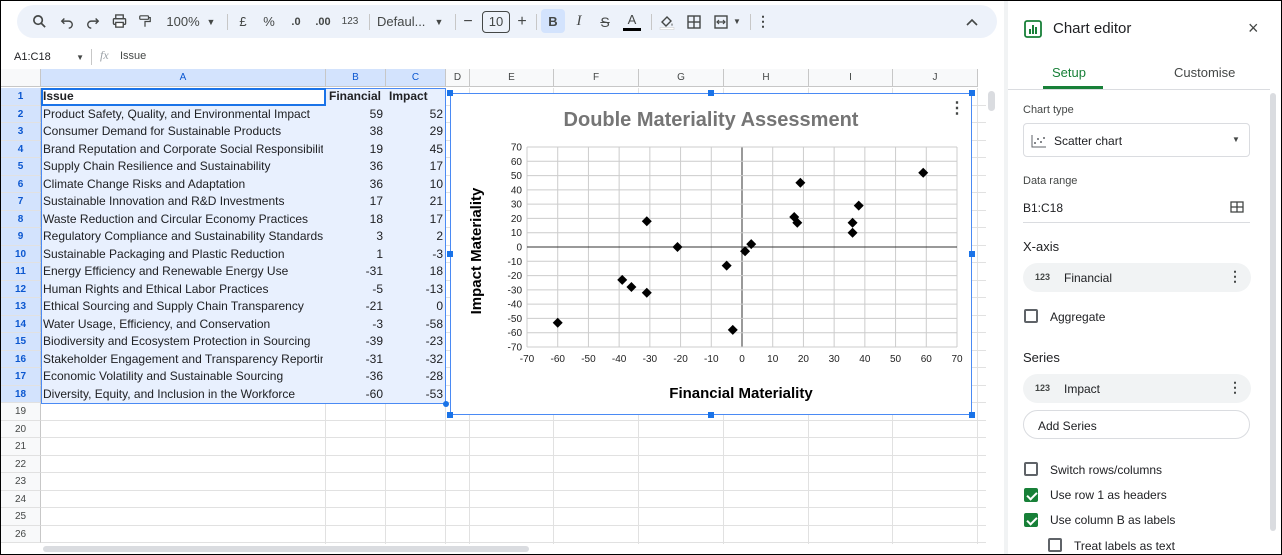 This screenshot has height=555, width=1282. Describe the element at coordinates (512, 78) in the screenshot. I see `column-header-e: E` at that location.